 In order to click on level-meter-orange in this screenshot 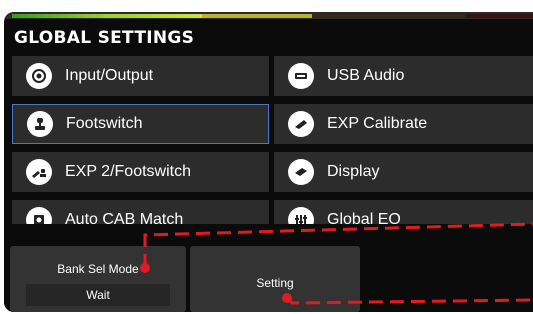, I will do `click(389, 16)`.